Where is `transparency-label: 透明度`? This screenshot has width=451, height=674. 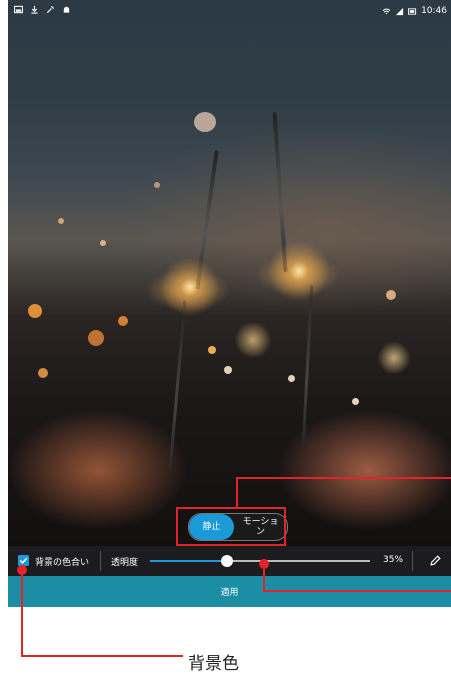 transparency-label: 透明度 is located at coordinates (125, 563).